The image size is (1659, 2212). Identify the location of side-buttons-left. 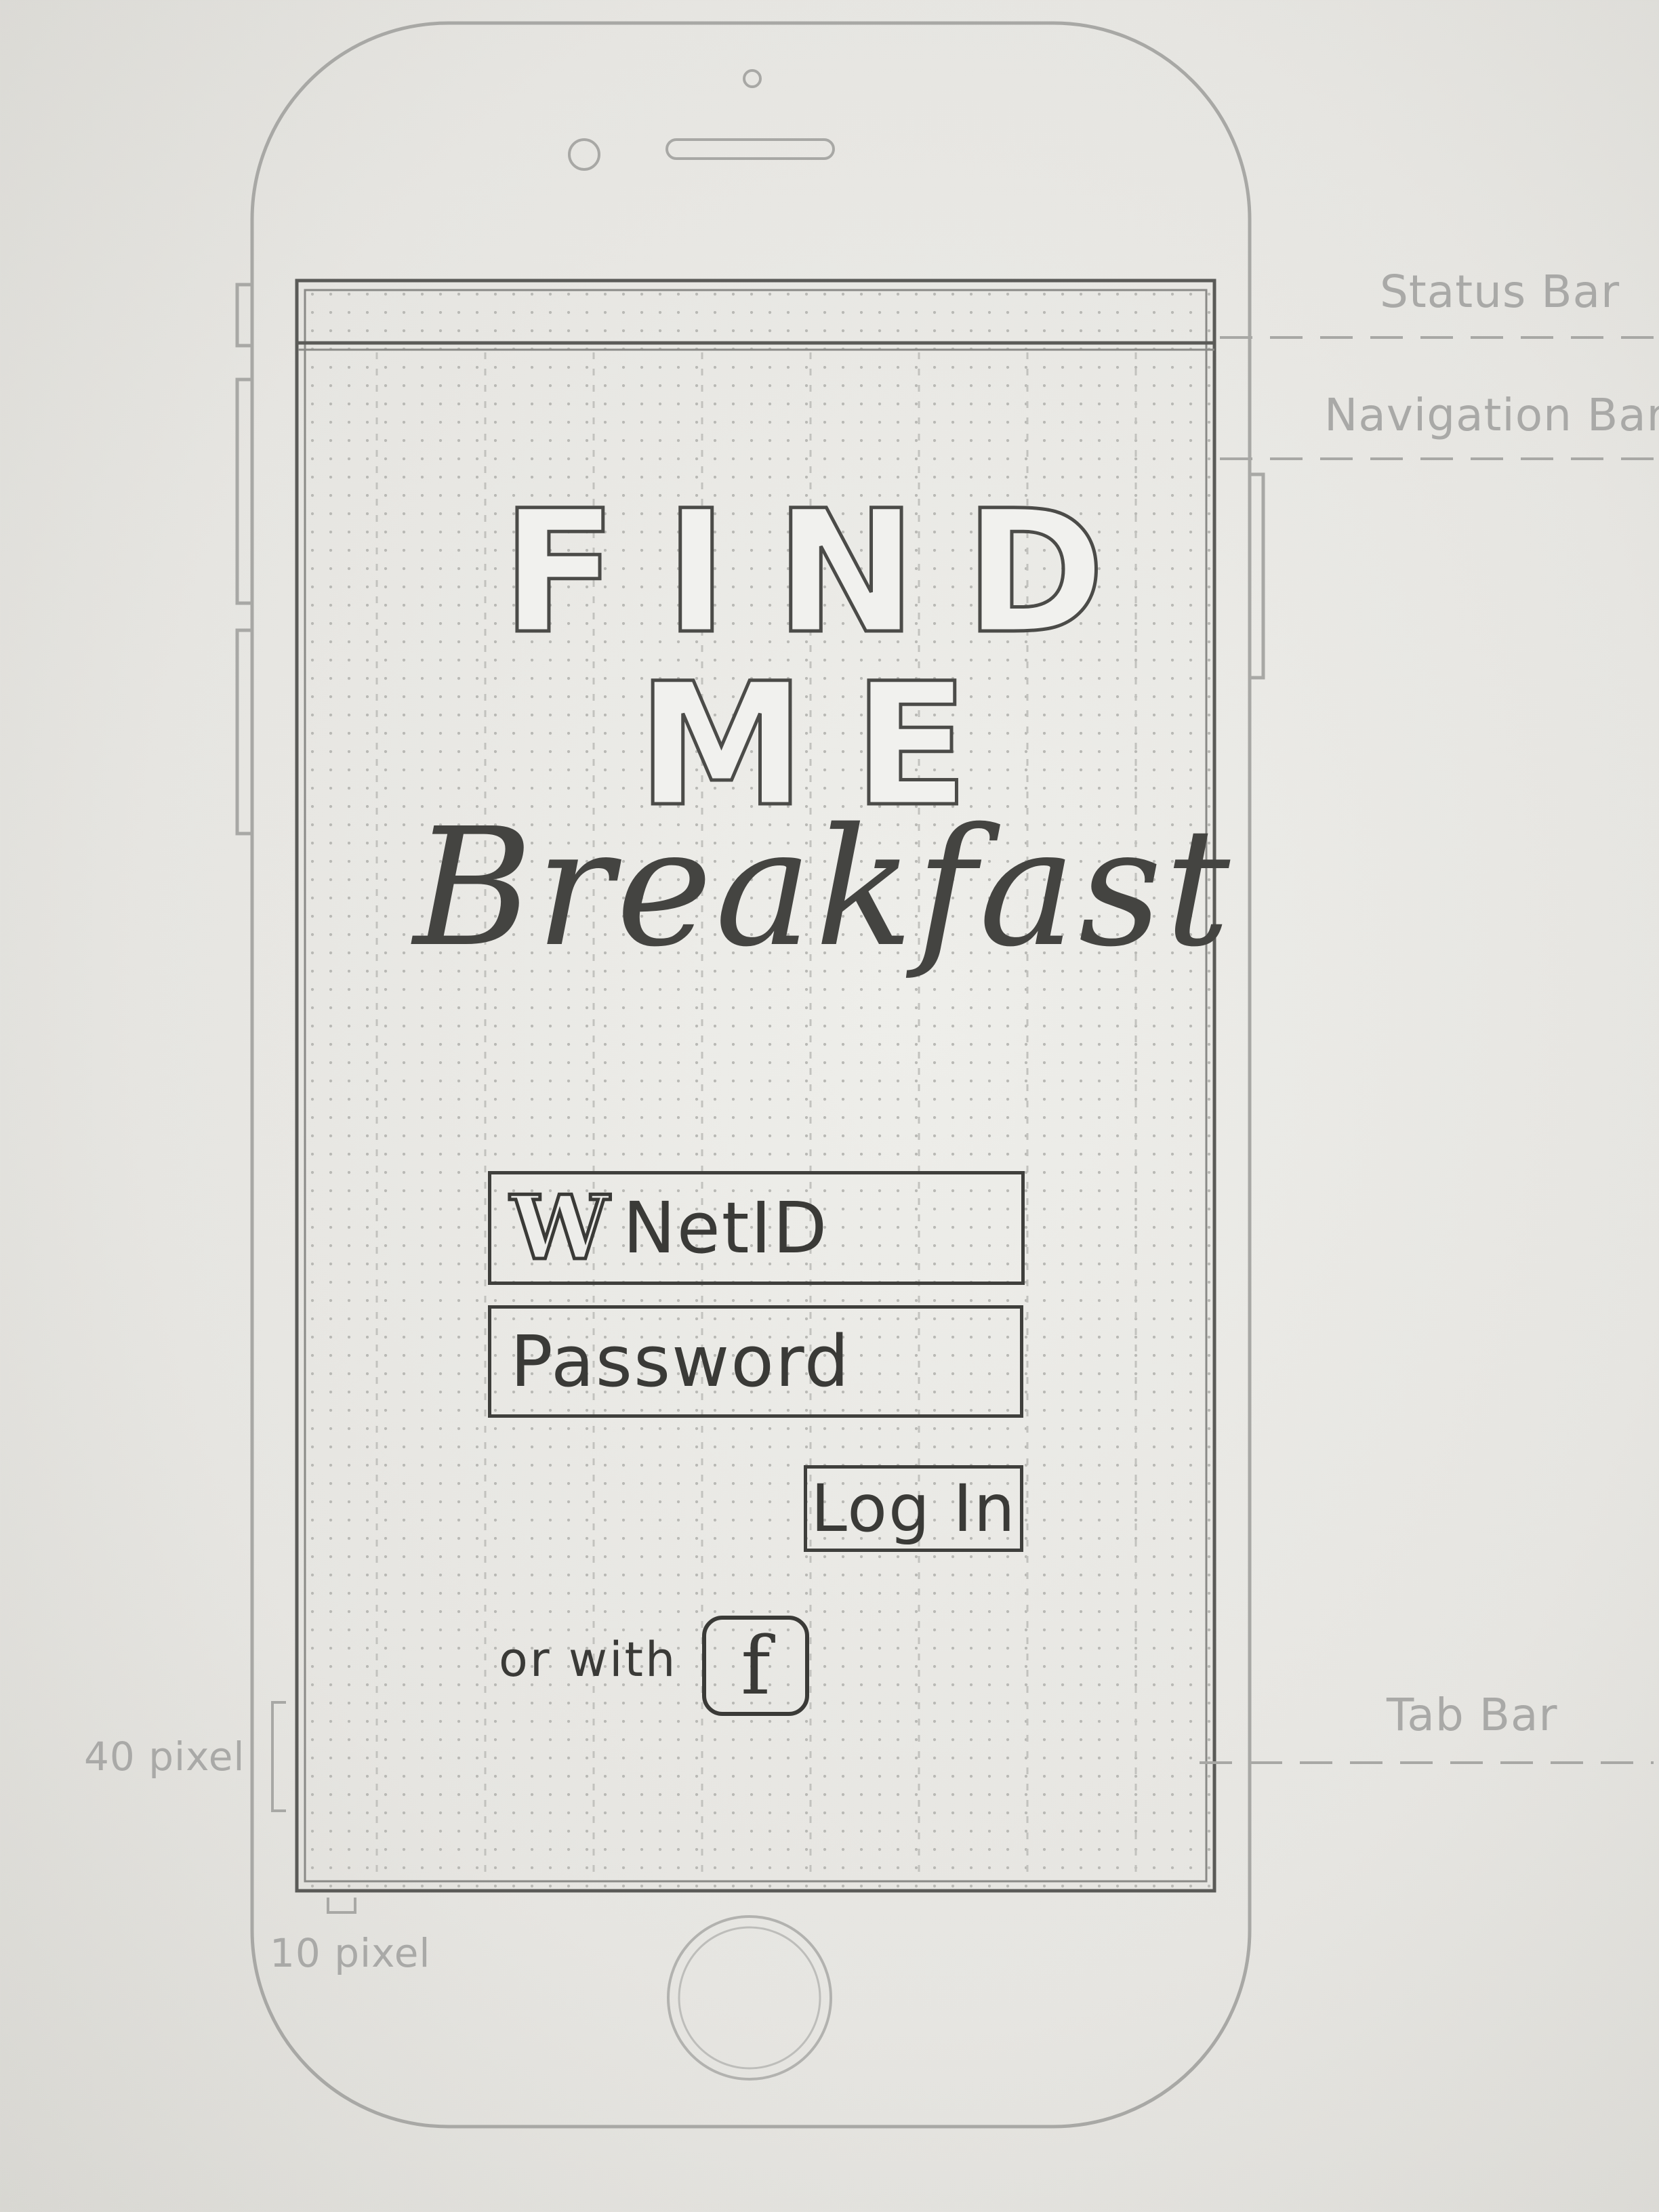
(244, 559).